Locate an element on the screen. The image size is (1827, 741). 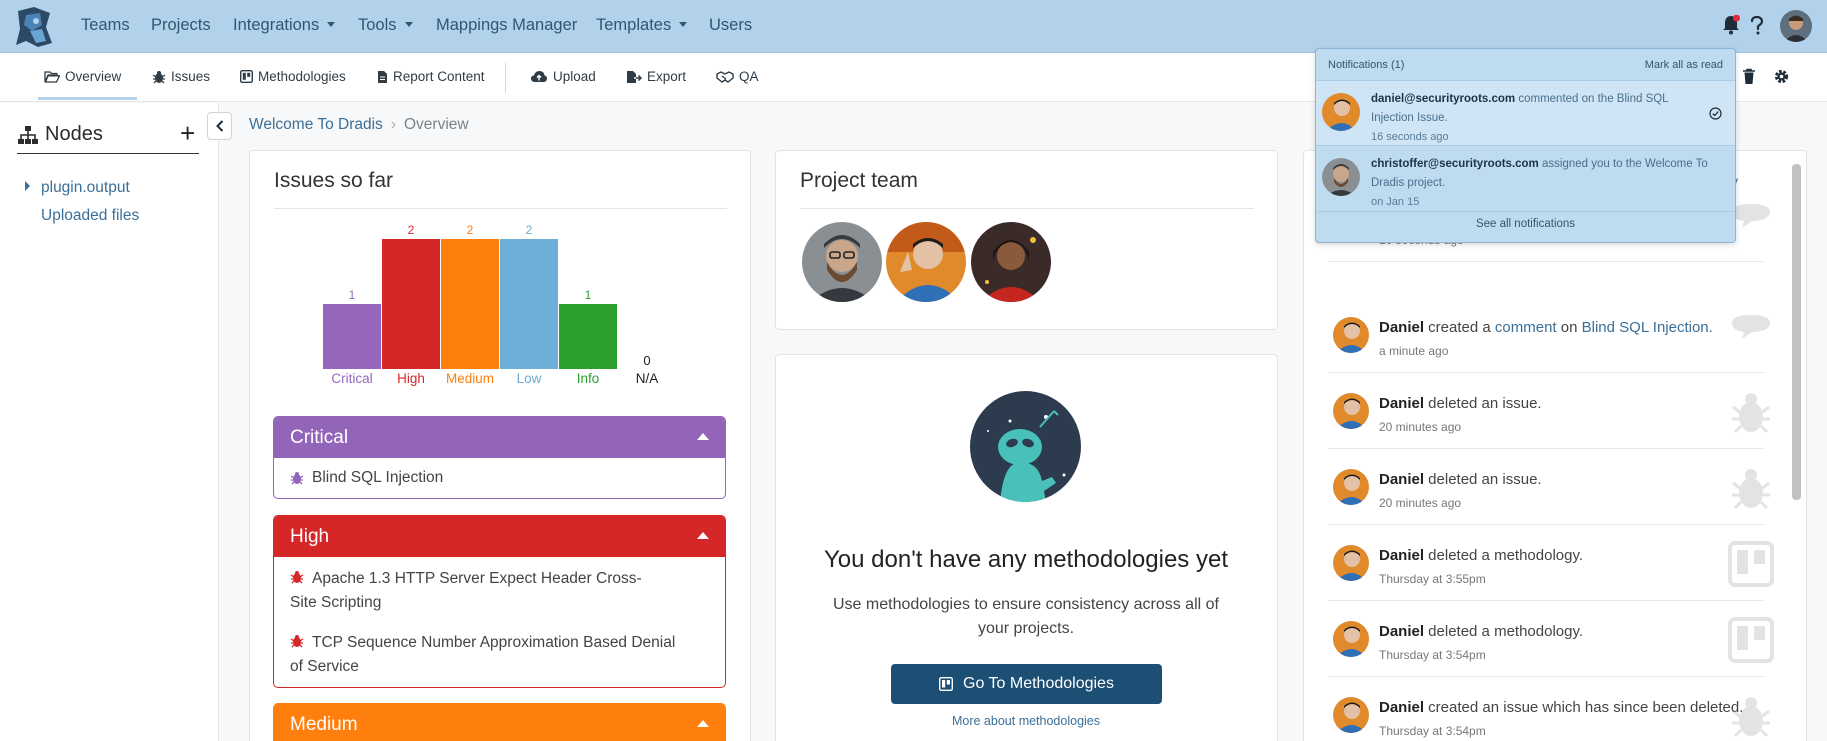
add-node-button: + is located at coordinates (187, 133).